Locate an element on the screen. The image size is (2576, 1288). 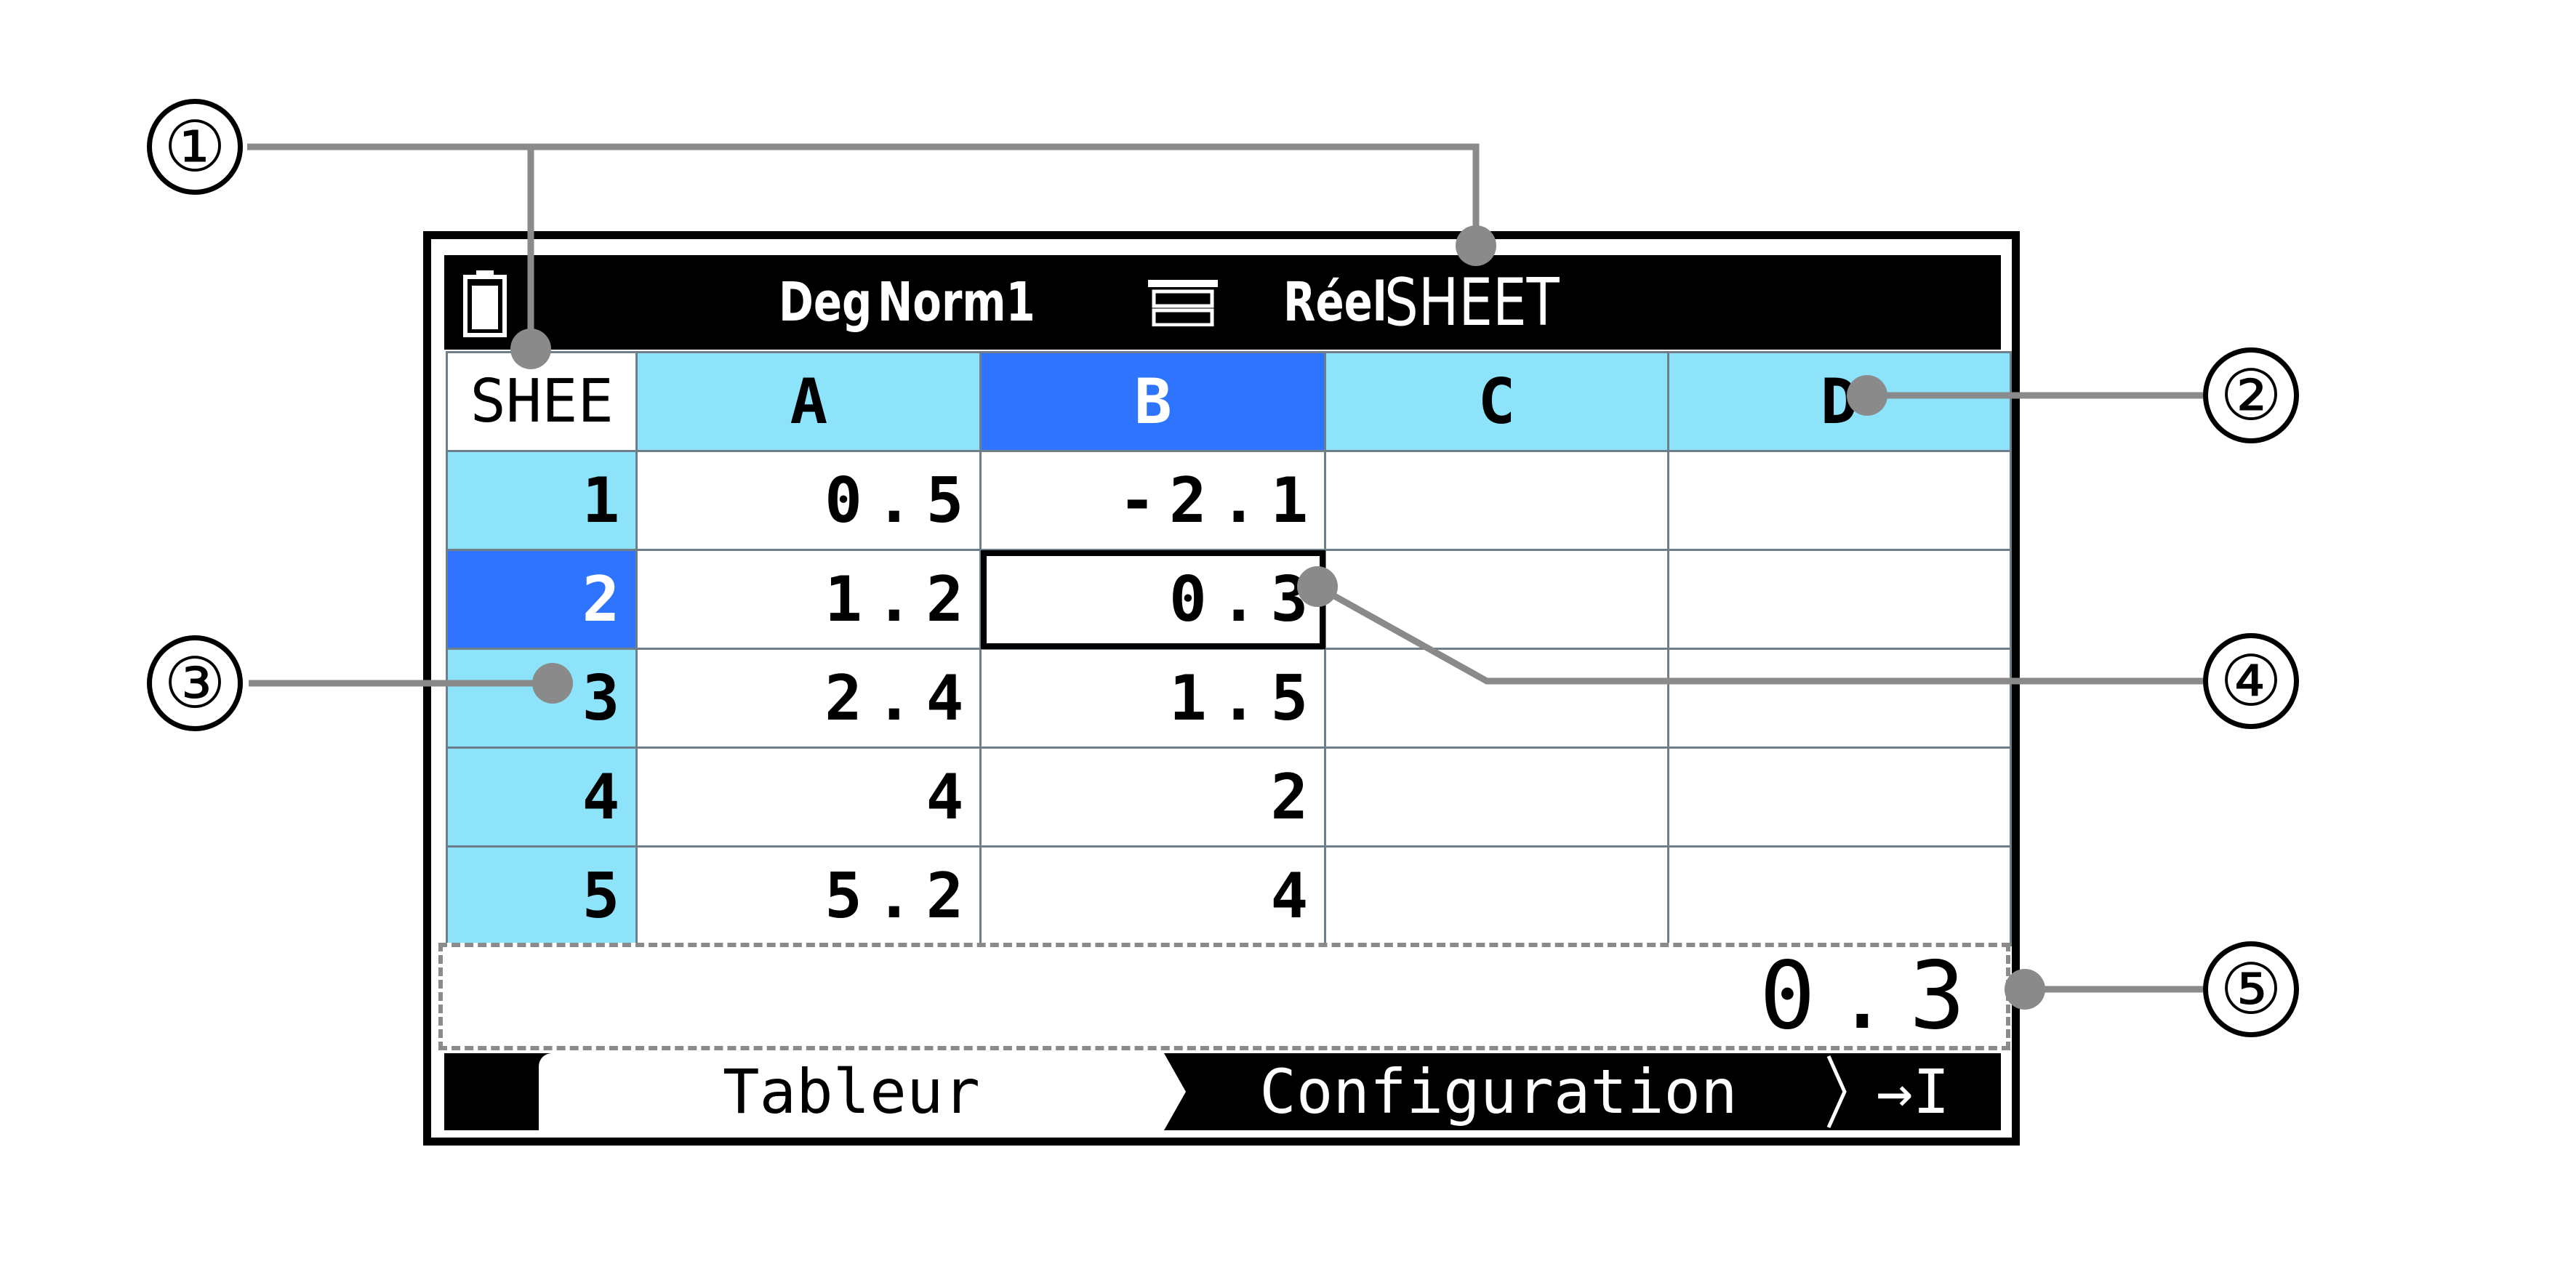
table-row: 1 0.5 -2.1 is located at coordinates (1229, 500).